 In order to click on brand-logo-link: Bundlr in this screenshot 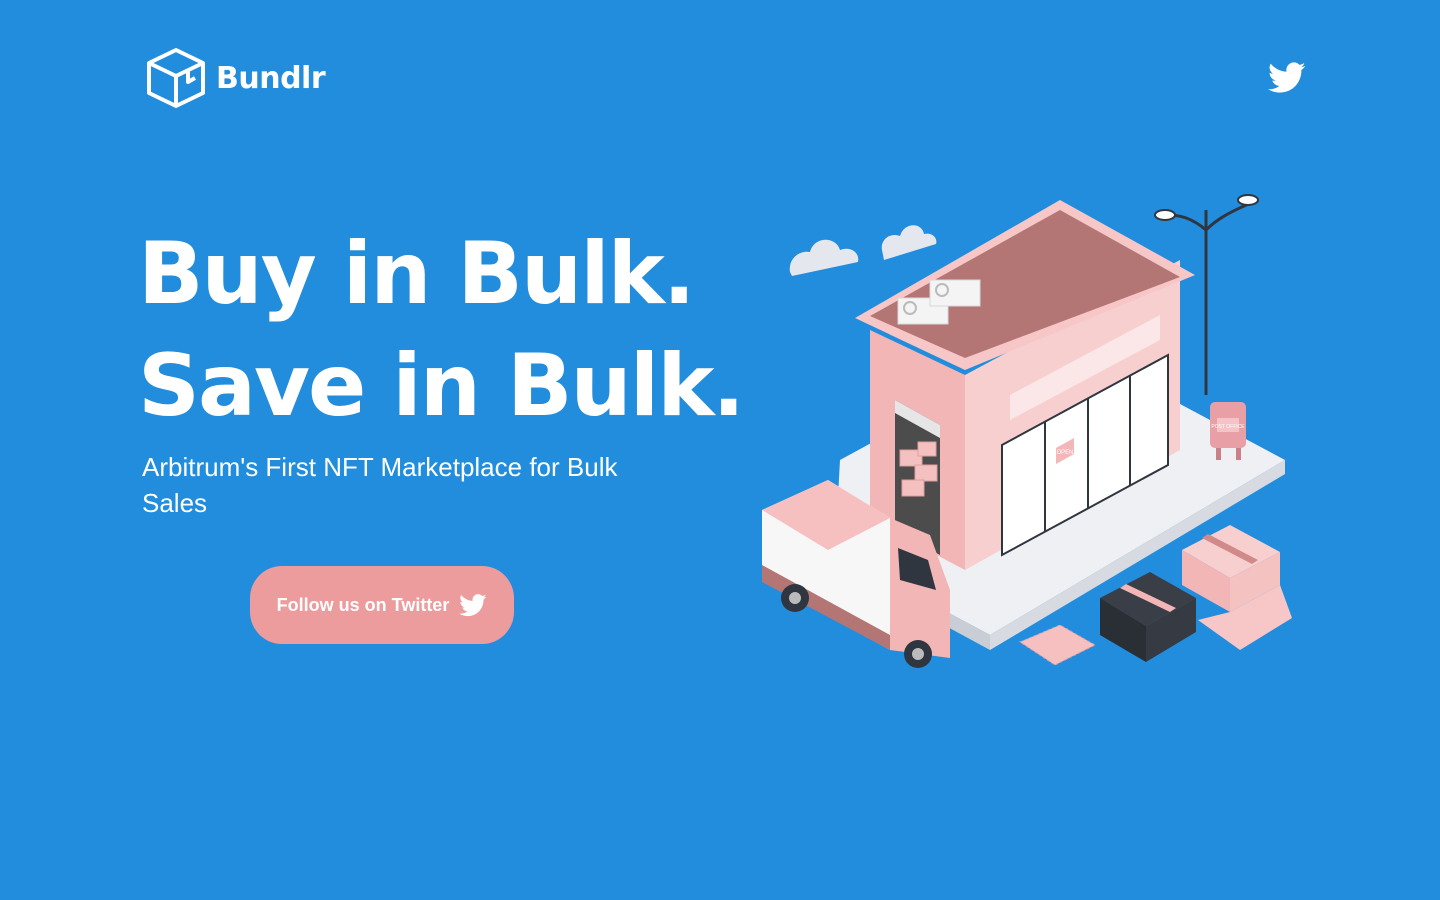, I will do `click(235, 78)`.